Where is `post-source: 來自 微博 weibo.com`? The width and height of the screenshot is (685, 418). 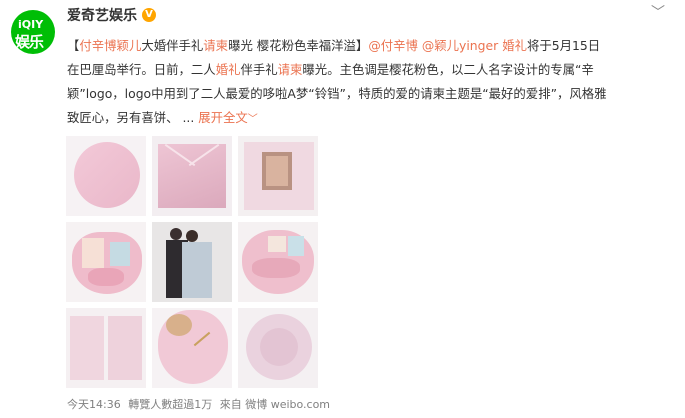
post-source: 來自 微博 weibo.com is located at coordinates (275, 404).